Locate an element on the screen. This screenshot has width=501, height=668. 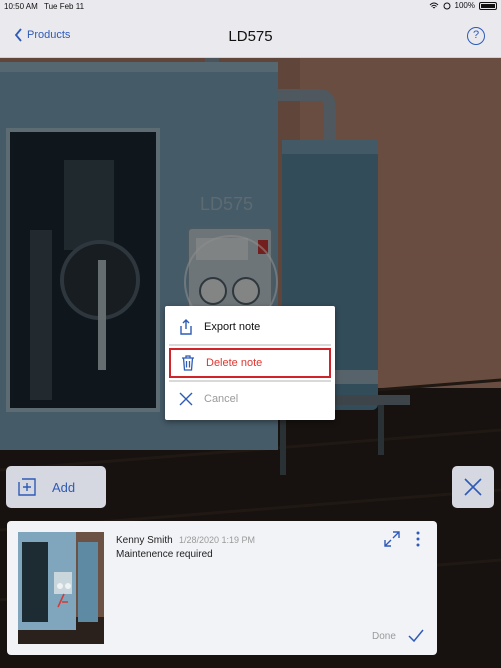
navigation-bar: Products LD575 ? is located at coordinates (250, 36).